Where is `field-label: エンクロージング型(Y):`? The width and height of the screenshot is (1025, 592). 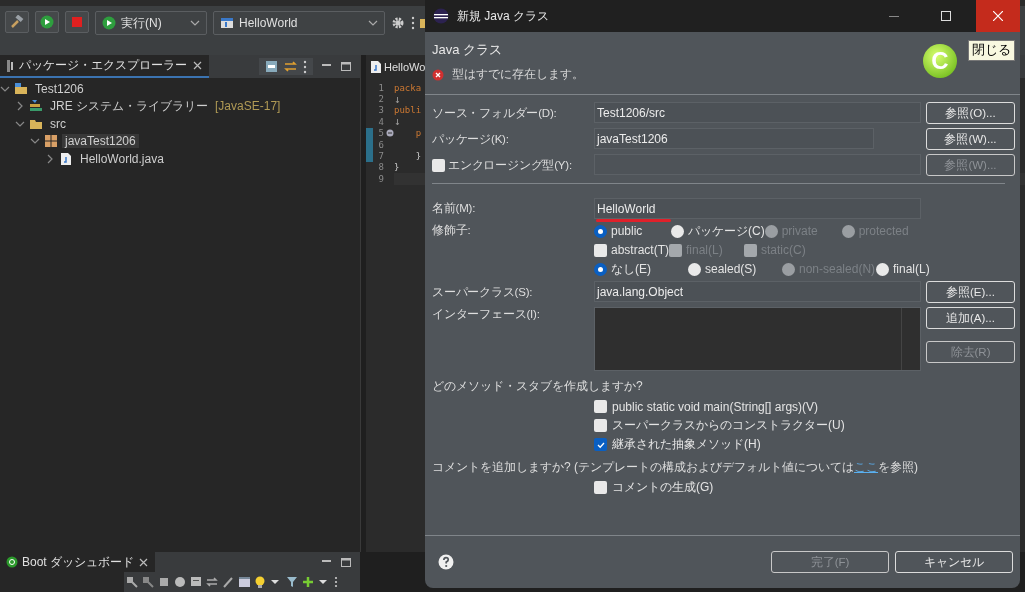
field-label: エンクロージング型(Y): is located at coordinates (510, 165).